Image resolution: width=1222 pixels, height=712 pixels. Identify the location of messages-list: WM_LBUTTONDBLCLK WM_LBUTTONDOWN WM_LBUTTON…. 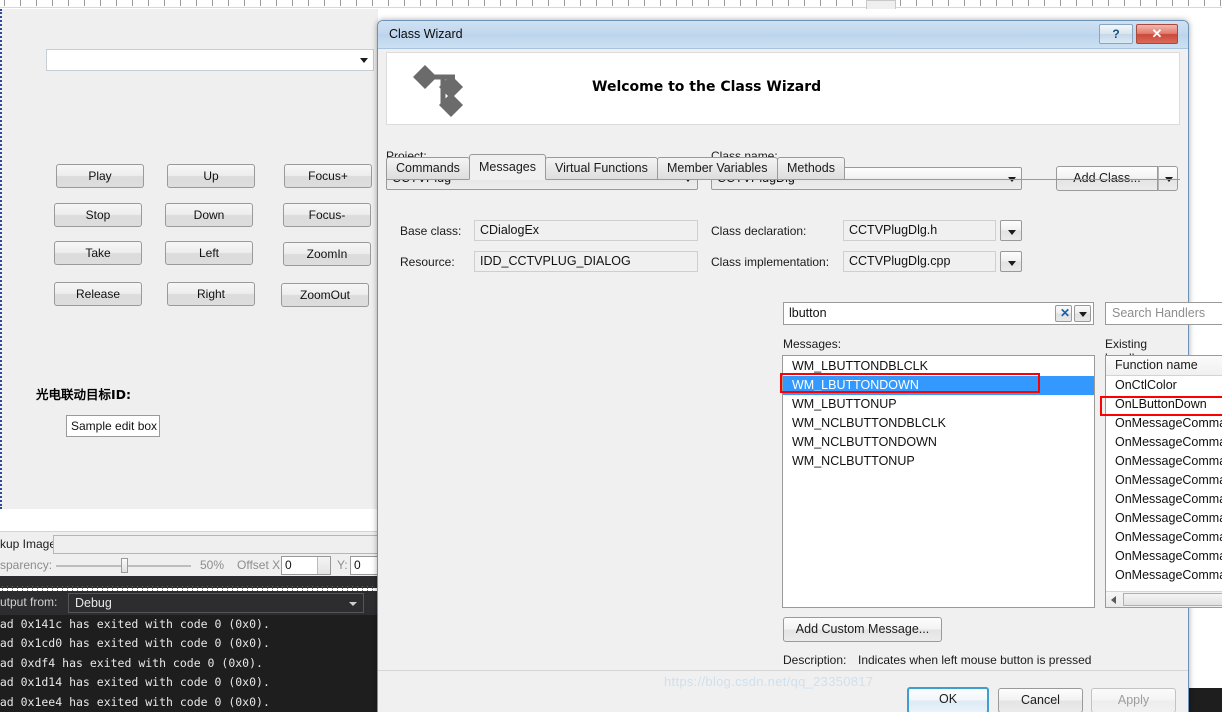
(938, 481).